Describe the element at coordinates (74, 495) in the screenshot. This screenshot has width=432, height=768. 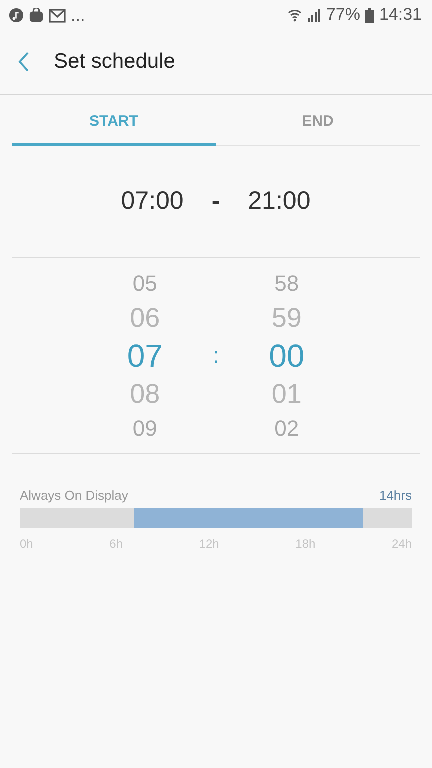
I see `timeline-label: Always On Display` at that location.